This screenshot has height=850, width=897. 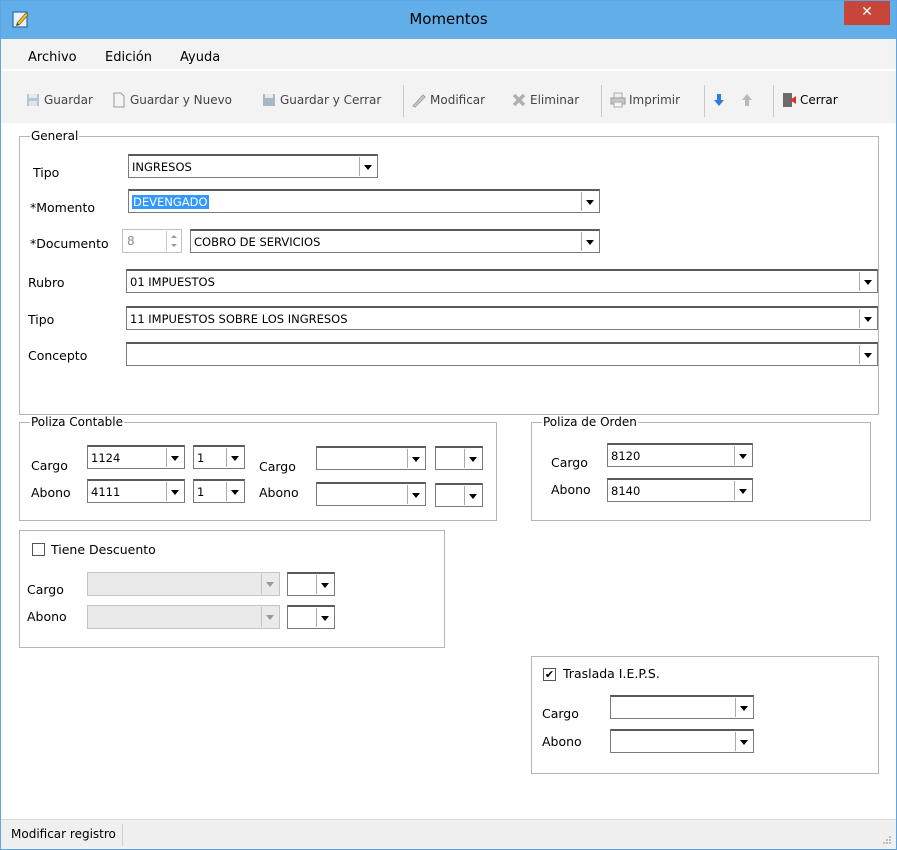 I want to click on pc-abono2-sub-select, so click(x=459, y=495).